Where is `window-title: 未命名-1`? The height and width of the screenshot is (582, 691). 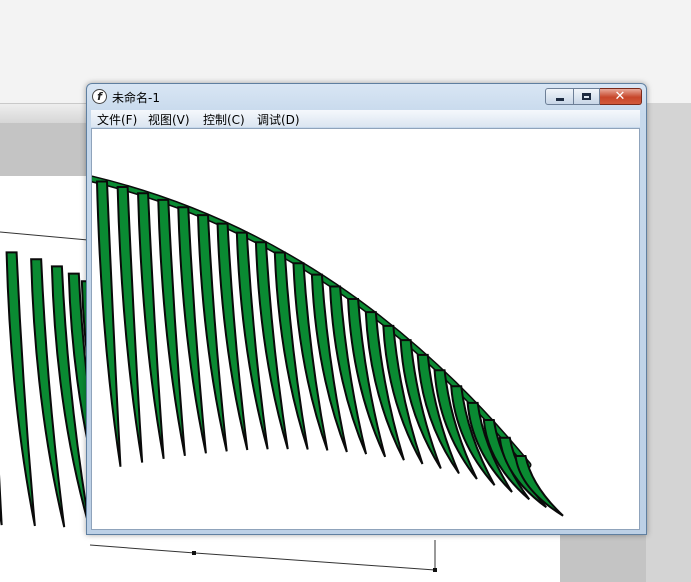
window-title: 未命名-1 is located at coordinates (136, 98).